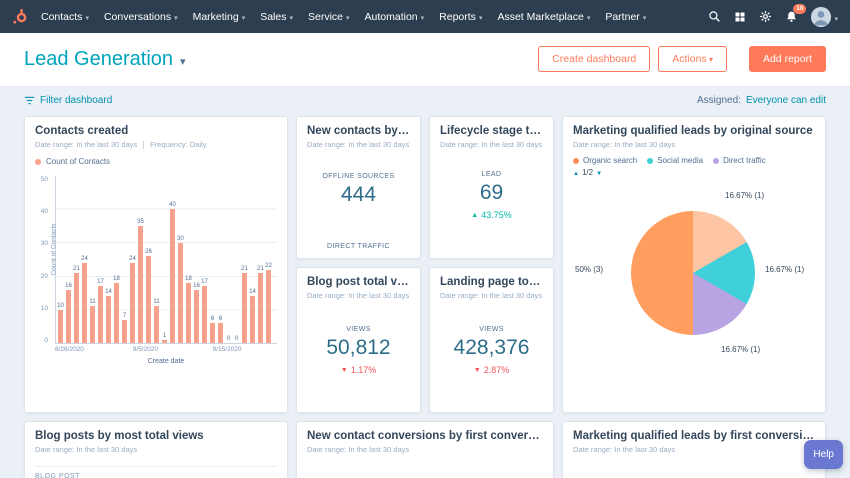  What do you see at coordinates (395, 17) in the screenshot?
I see `nav-item-automation: Automation` at bounding box center [395, 17].